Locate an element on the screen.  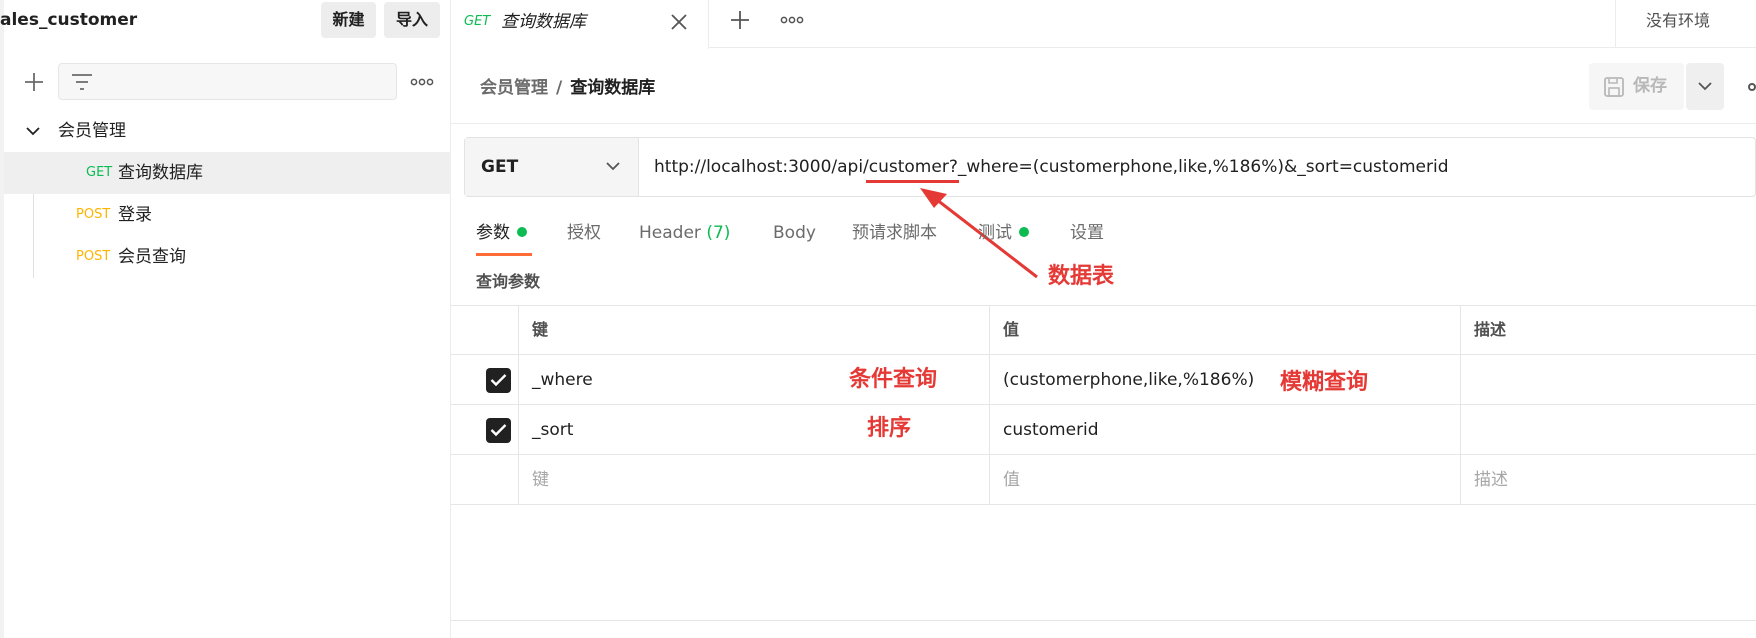
annotation-underline is located at coordinates (912, 181).